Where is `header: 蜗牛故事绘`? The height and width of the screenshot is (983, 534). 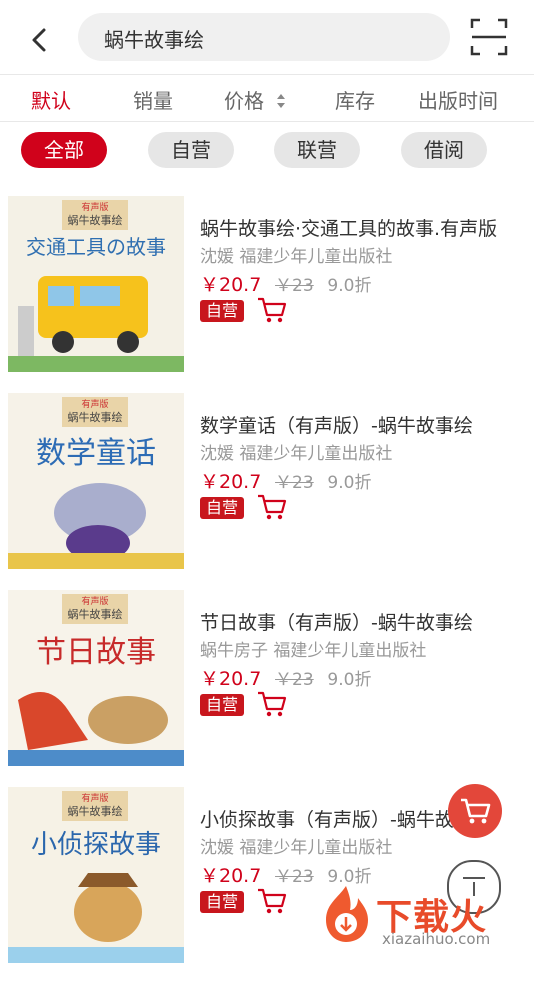 header: 蜗牛故事绘 is located at coordinates (267, 37).